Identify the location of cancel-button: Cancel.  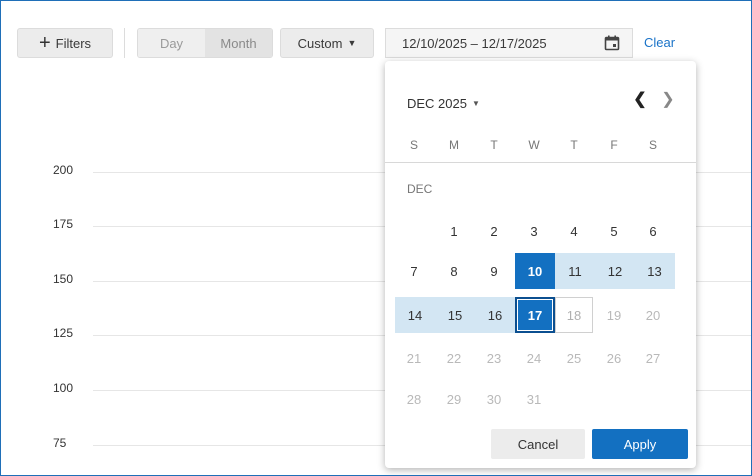
(538, 444).